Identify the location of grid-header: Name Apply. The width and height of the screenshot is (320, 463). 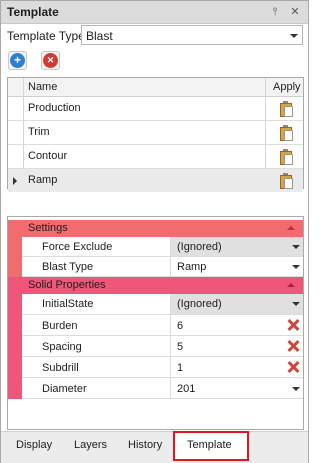
(155, 87).